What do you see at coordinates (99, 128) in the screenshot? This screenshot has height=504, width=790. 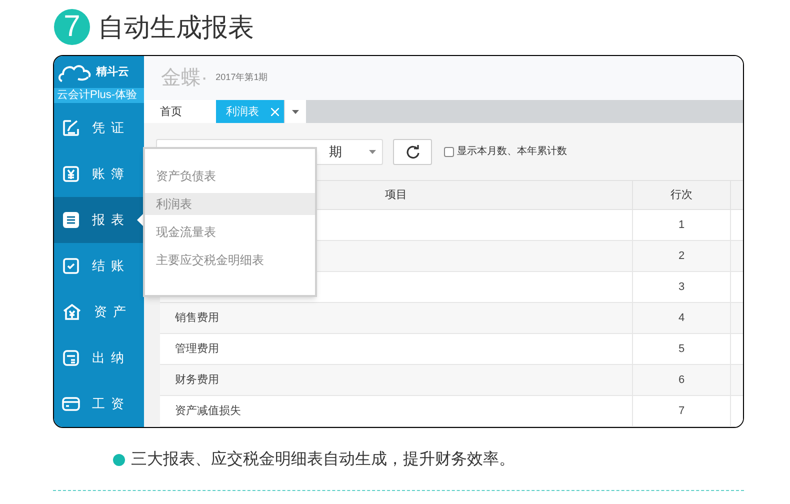 I see `nav-item: 凭证` at bounding box center [99, 128].